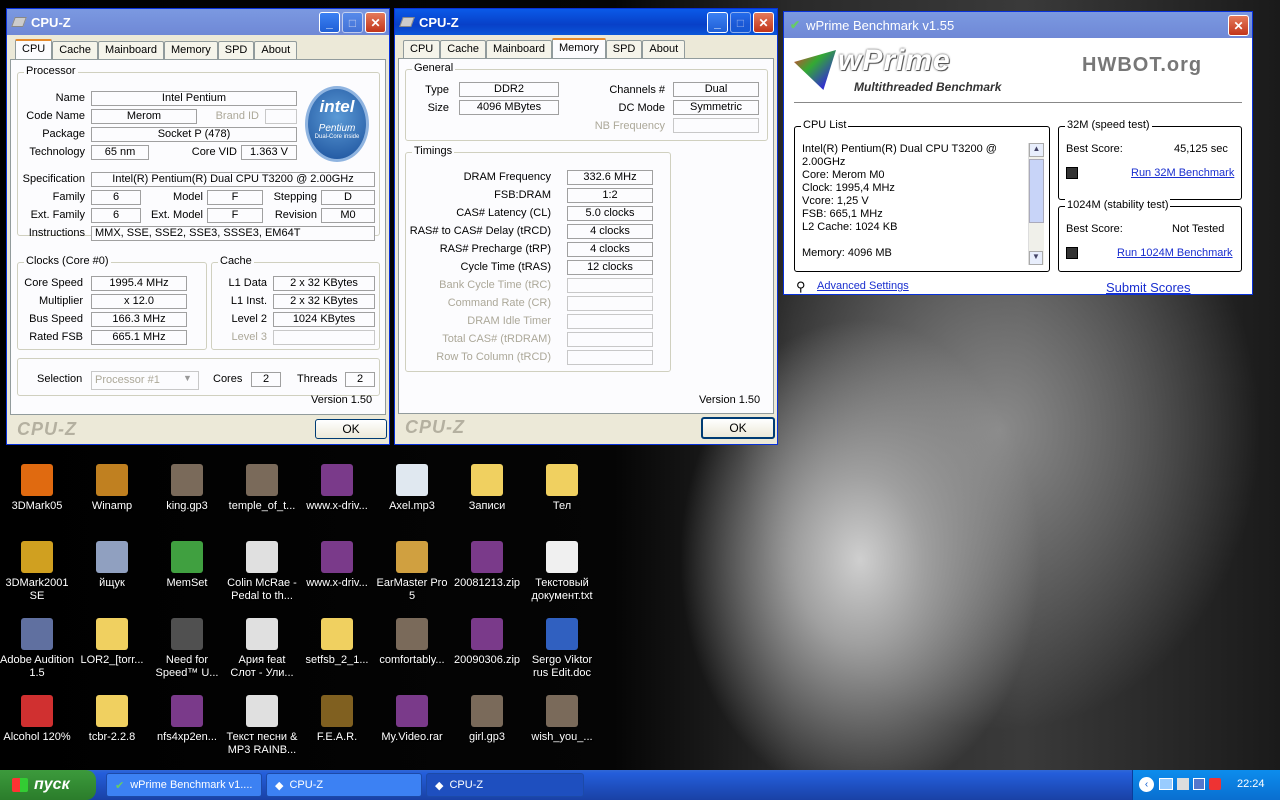  I want to click on wprime-titlebar: ✔ wPrime Benchmark v1.55 ✕, so click(1018, 25).